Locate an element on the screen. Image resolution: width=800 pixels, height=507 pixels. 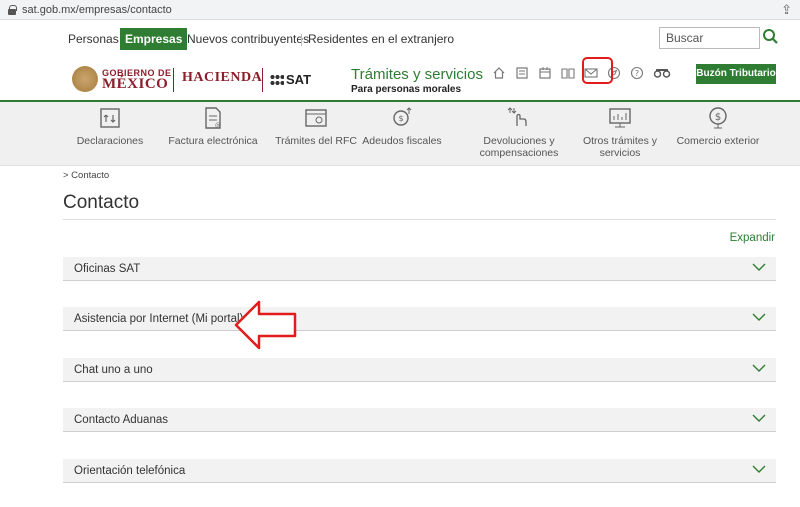
accordion-label: Contacto Aduanas is located at coordinates (121, 420).